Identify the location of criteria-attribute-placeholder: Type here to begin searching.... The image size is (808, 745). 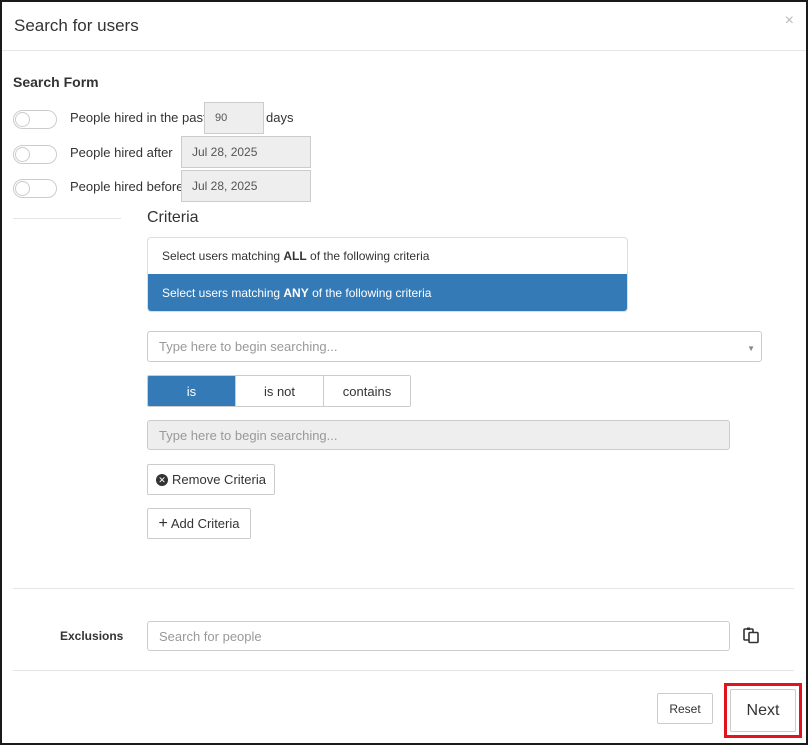
(248, 346).